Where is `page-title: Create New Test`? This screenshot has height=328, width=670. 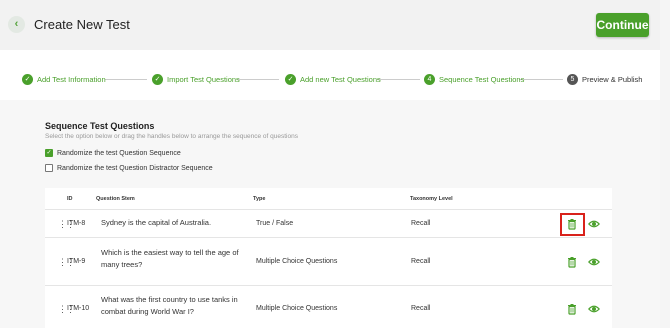
page-title: Create New Test is located at coordinates (82, 24).